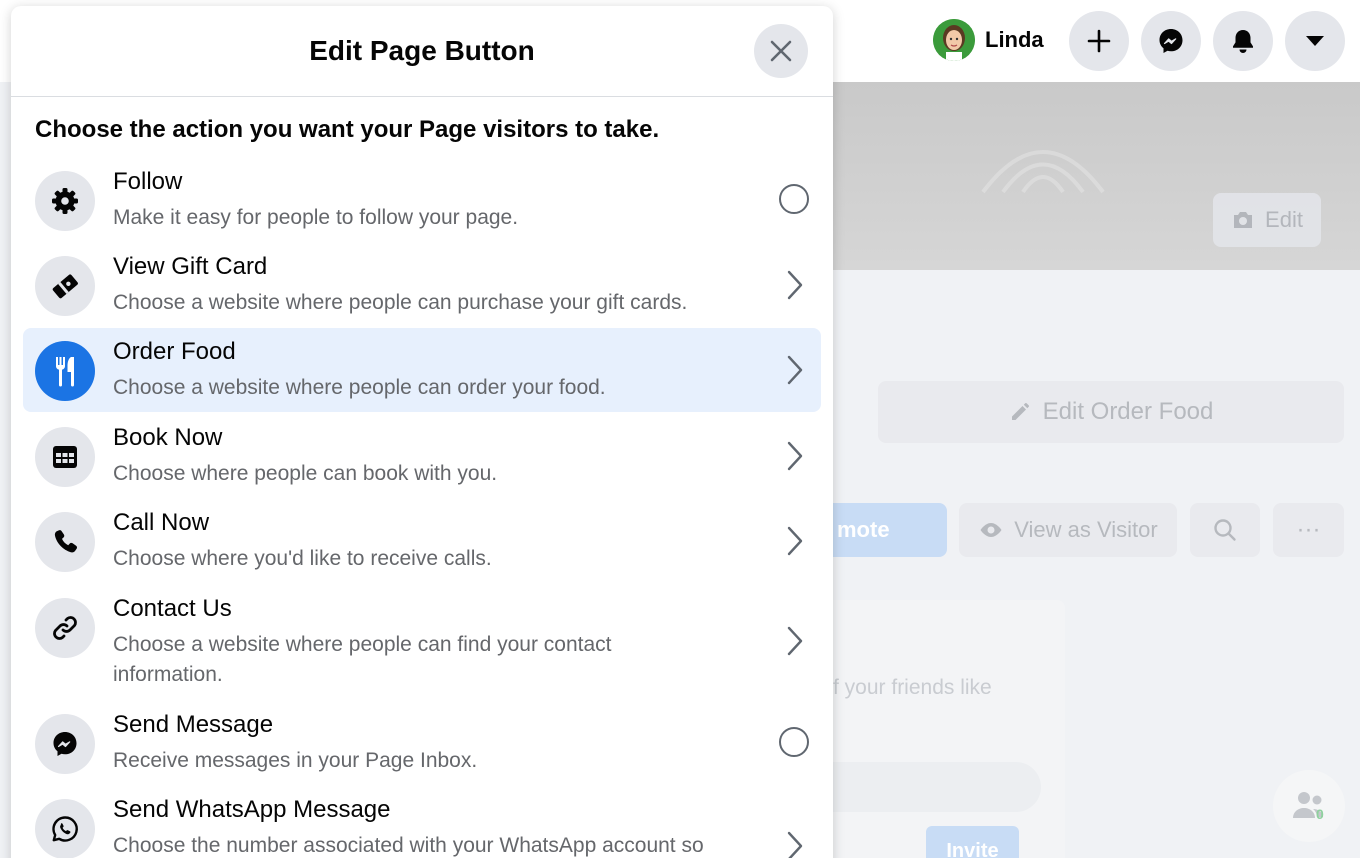 This screenshot has width=1360, height=858. Describe the element at coordinates (193, 724) in the screenshot. I see `option-title: Send Message` at that location.